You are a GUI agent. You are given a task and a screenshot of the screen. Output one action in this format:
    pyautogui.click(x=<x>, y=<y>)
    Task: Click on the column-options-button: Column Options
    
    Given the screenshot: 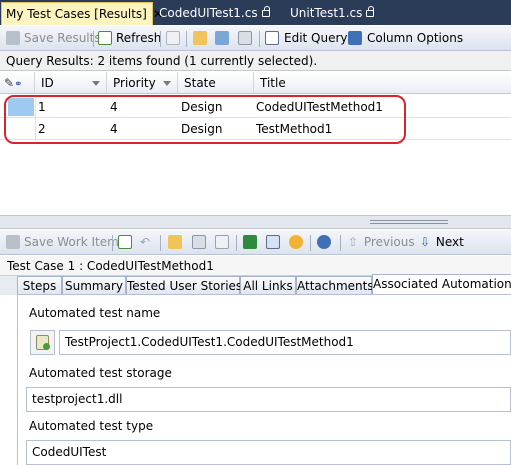 What is the action you would take?
    pyautogui.click(x=405, y=38)
    